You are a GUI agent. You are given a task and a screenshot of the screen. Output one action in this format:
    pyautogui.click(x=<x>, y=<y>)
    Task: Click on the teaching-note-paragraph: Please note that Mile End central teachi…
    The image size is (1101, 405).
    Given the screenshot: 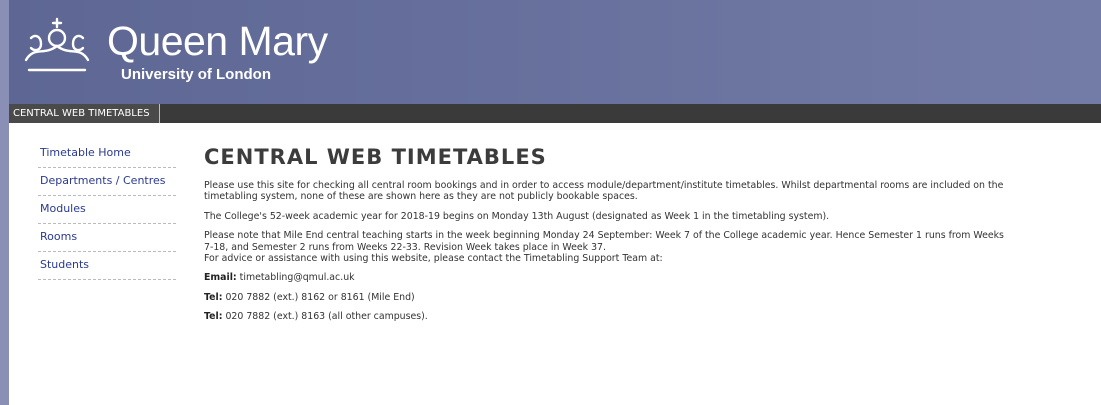 What is the action you would take?
    pyautogui.click(x=652, y=247)
    